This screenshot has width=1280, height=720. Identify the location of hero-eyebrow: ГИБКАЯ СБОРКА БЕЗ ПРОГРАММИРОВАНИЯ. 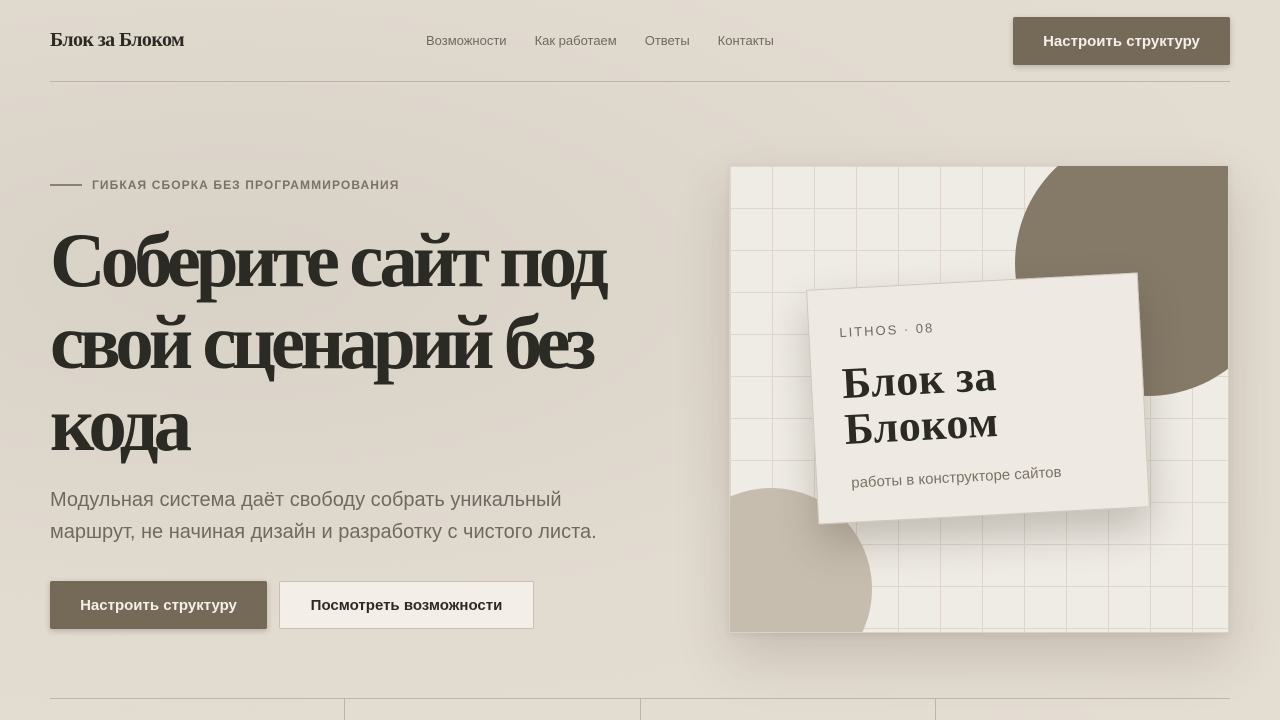
(225, 185).